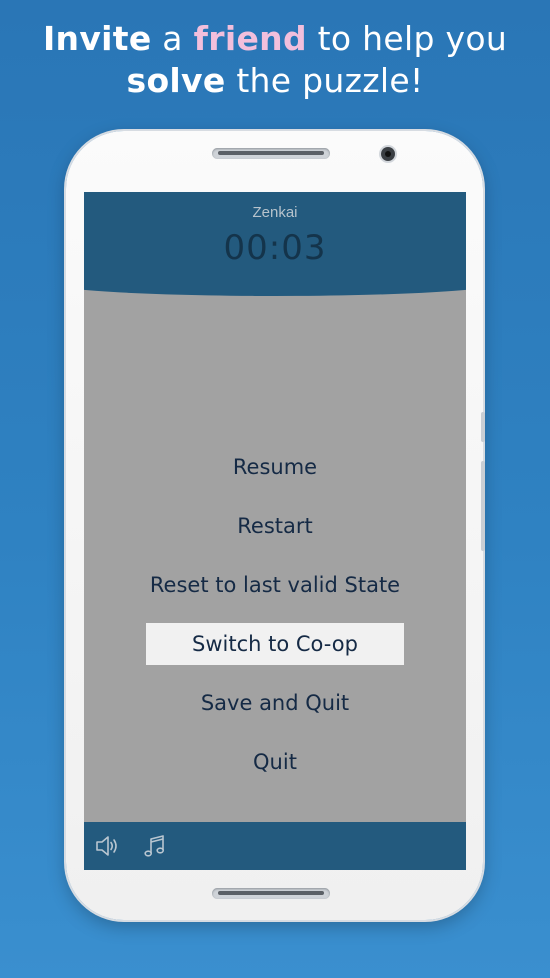 The image size is (550, 978). Describe the element at coordinates (324, 80) in the screenshot. I see `headline-text-puzzle: the puzzle!` at that location.